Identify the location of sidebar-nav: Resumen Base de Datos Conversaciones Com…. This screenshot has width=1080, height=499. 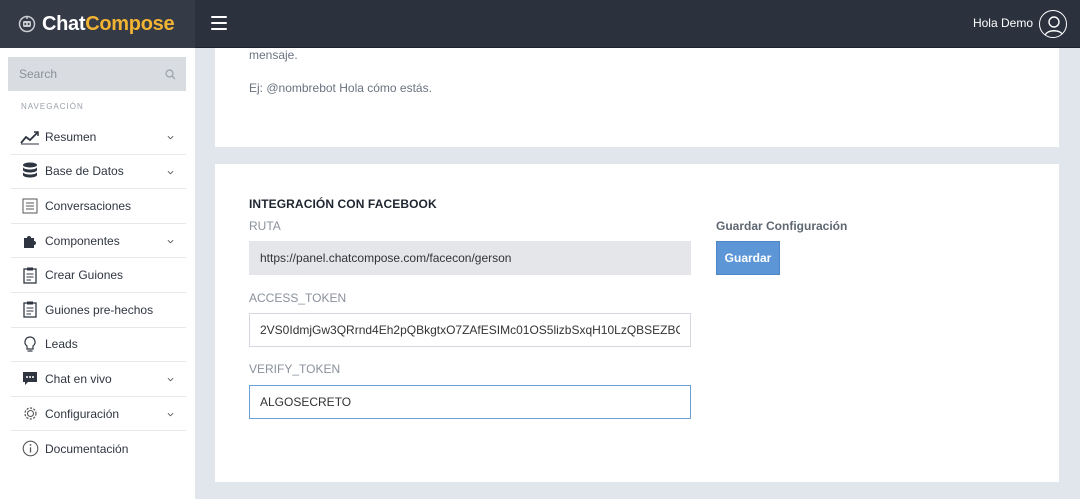
(98, 293).